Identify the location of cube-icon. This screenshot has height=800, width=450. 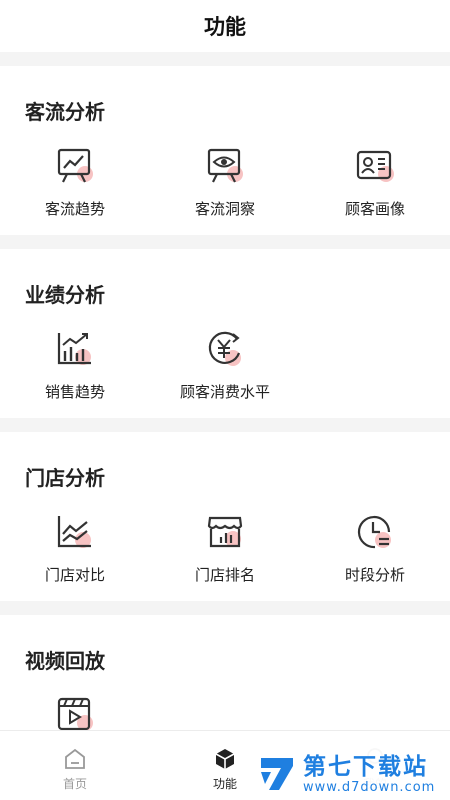
(225, 759).